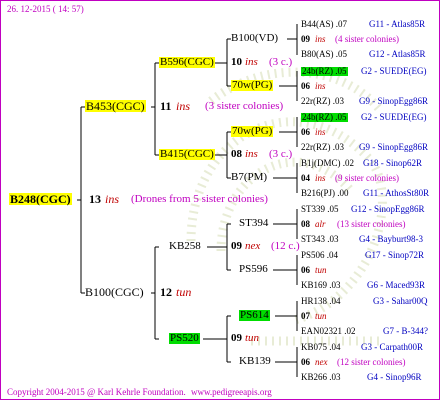 Image resolution: width=440 pixels, height=401 pixels. What do you see at coordinates (321, 377) in the screenshot?
I see `gen4-name-23: KB266 .03` at bounding box center [321, 377].